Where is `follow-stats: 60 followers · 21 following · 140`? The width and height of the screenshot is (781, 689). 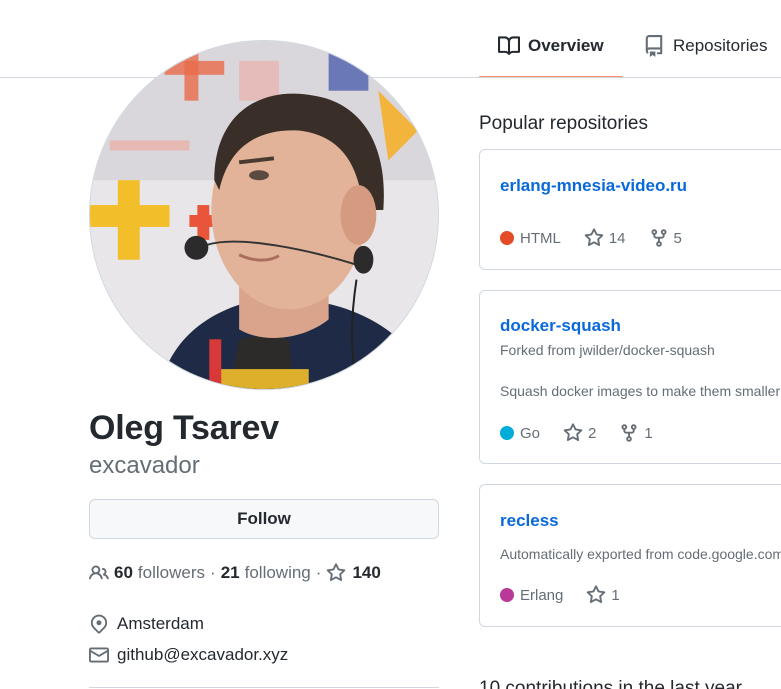
follow-stats: 60 followers · 21 following · 140 is located at coordinates (237, 573).